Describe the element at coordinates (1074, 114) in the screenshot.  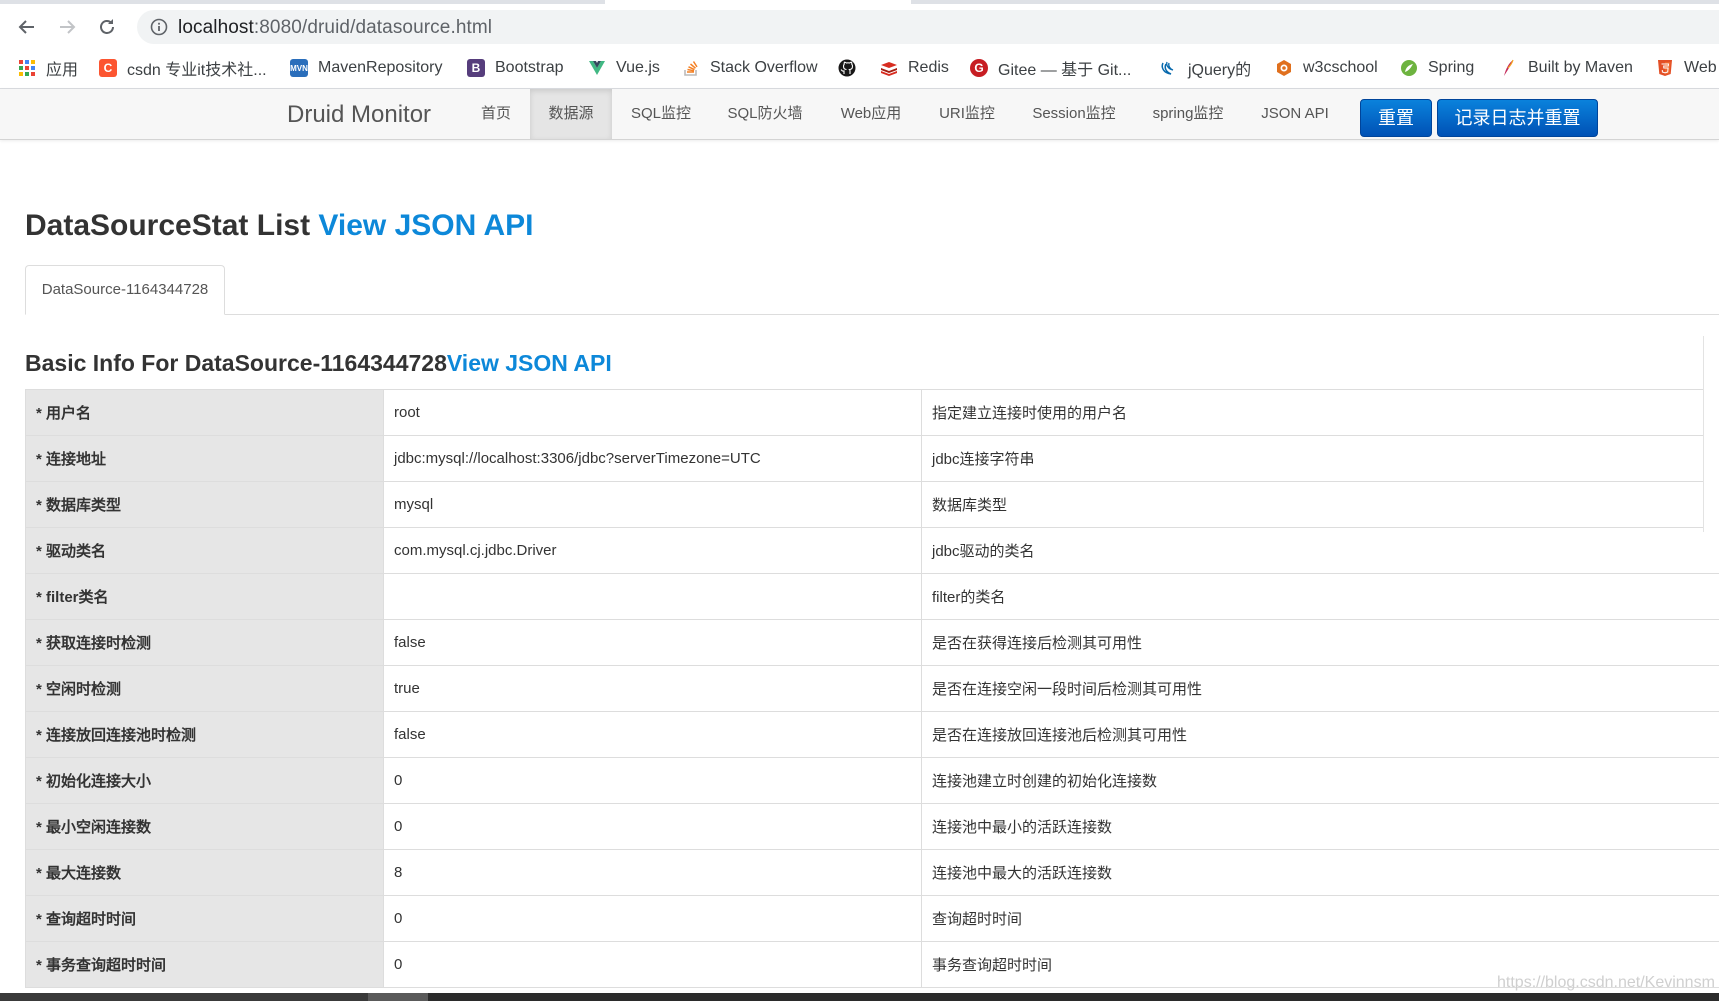
I see `nav-item-session-monitor: Session监控` at that location.